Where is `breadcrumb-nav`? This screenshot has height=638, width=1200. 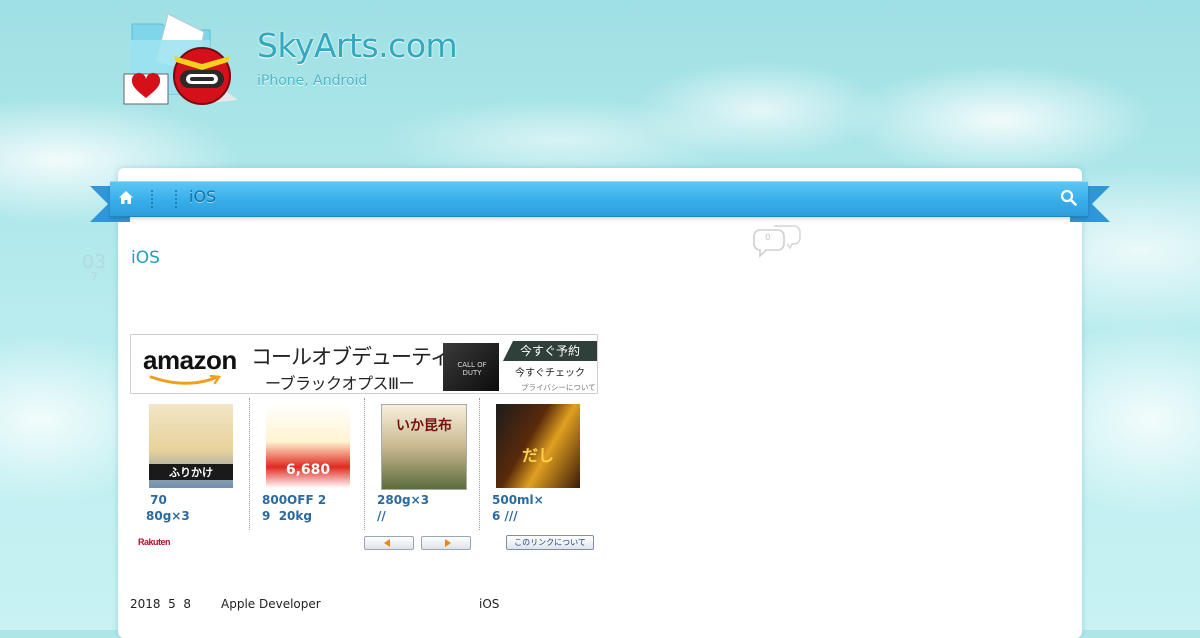
breadcrumb-nav is located at coordinates (599, 199).